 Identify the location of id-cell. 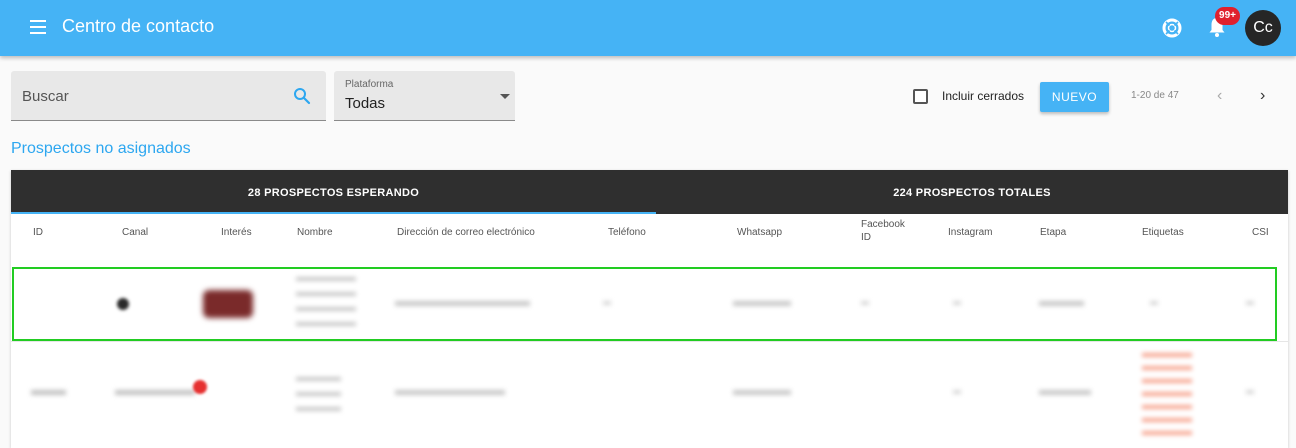
(48, 392).